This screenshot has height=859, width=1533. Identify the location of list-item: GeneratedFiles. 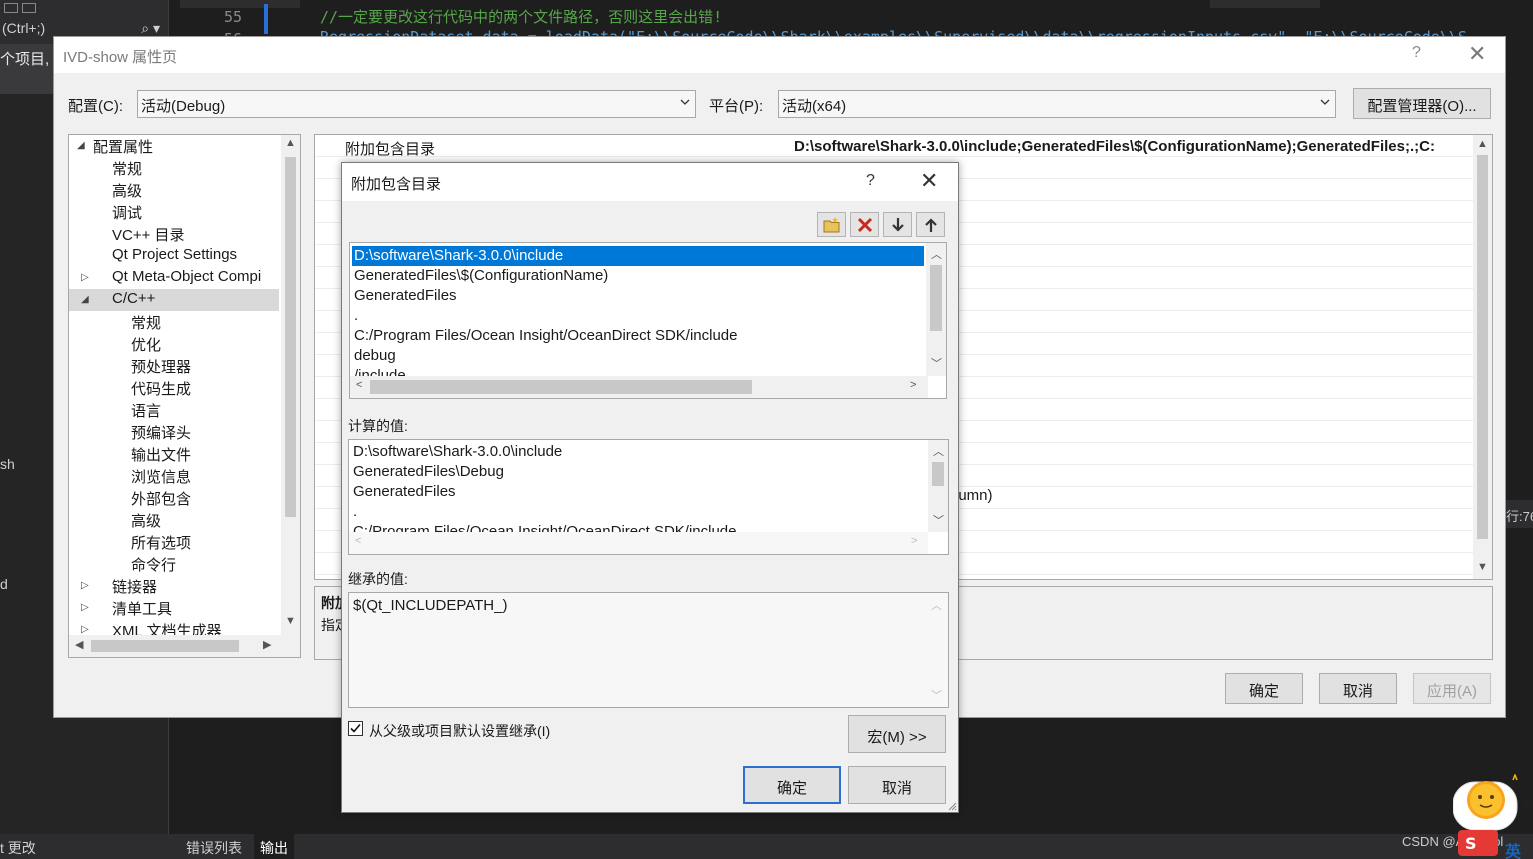
(404, 296).